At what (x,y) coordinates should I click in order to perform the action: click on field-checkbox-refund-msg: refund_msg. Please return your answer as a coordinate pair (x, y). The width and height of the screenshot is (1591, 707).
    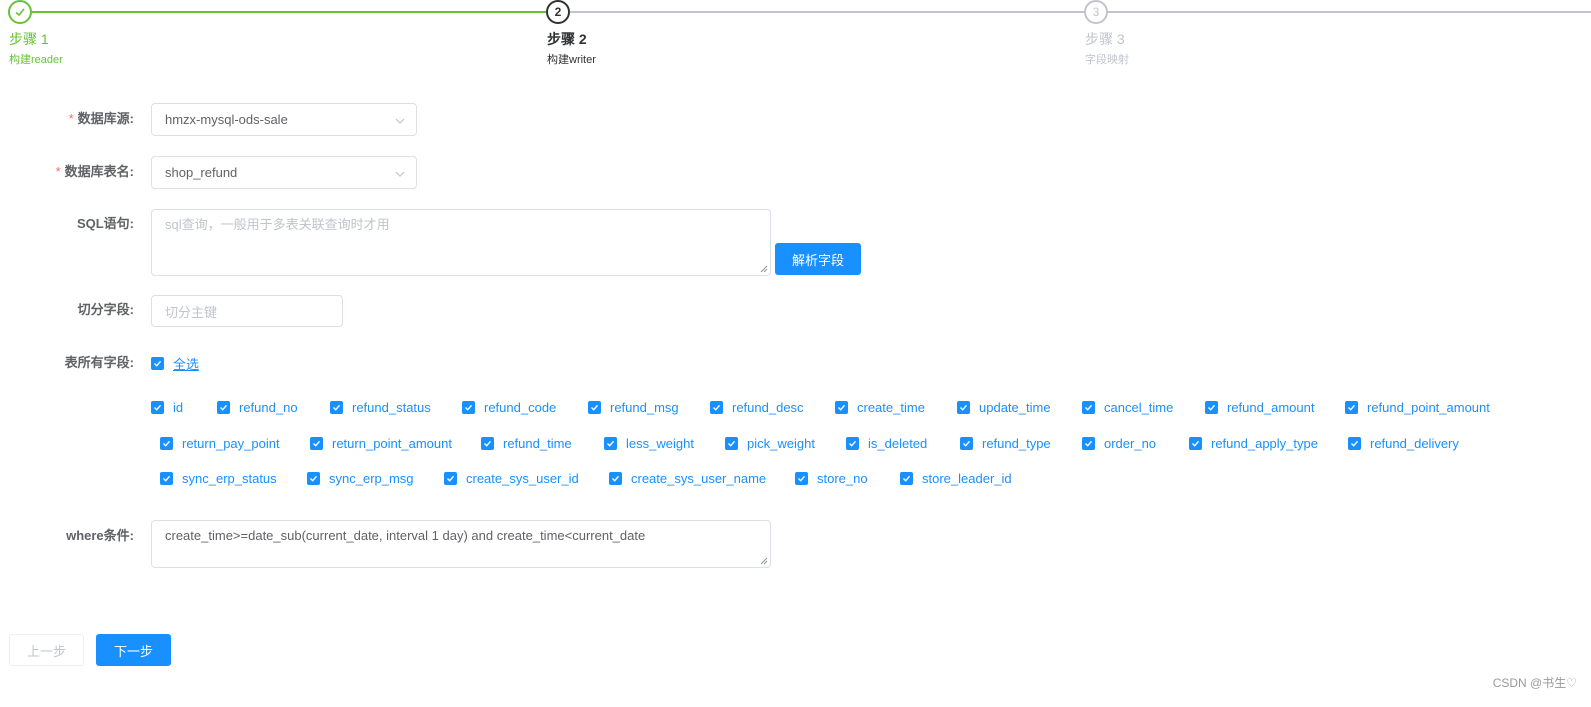
    Looking at the image, I should click on (633, 407).